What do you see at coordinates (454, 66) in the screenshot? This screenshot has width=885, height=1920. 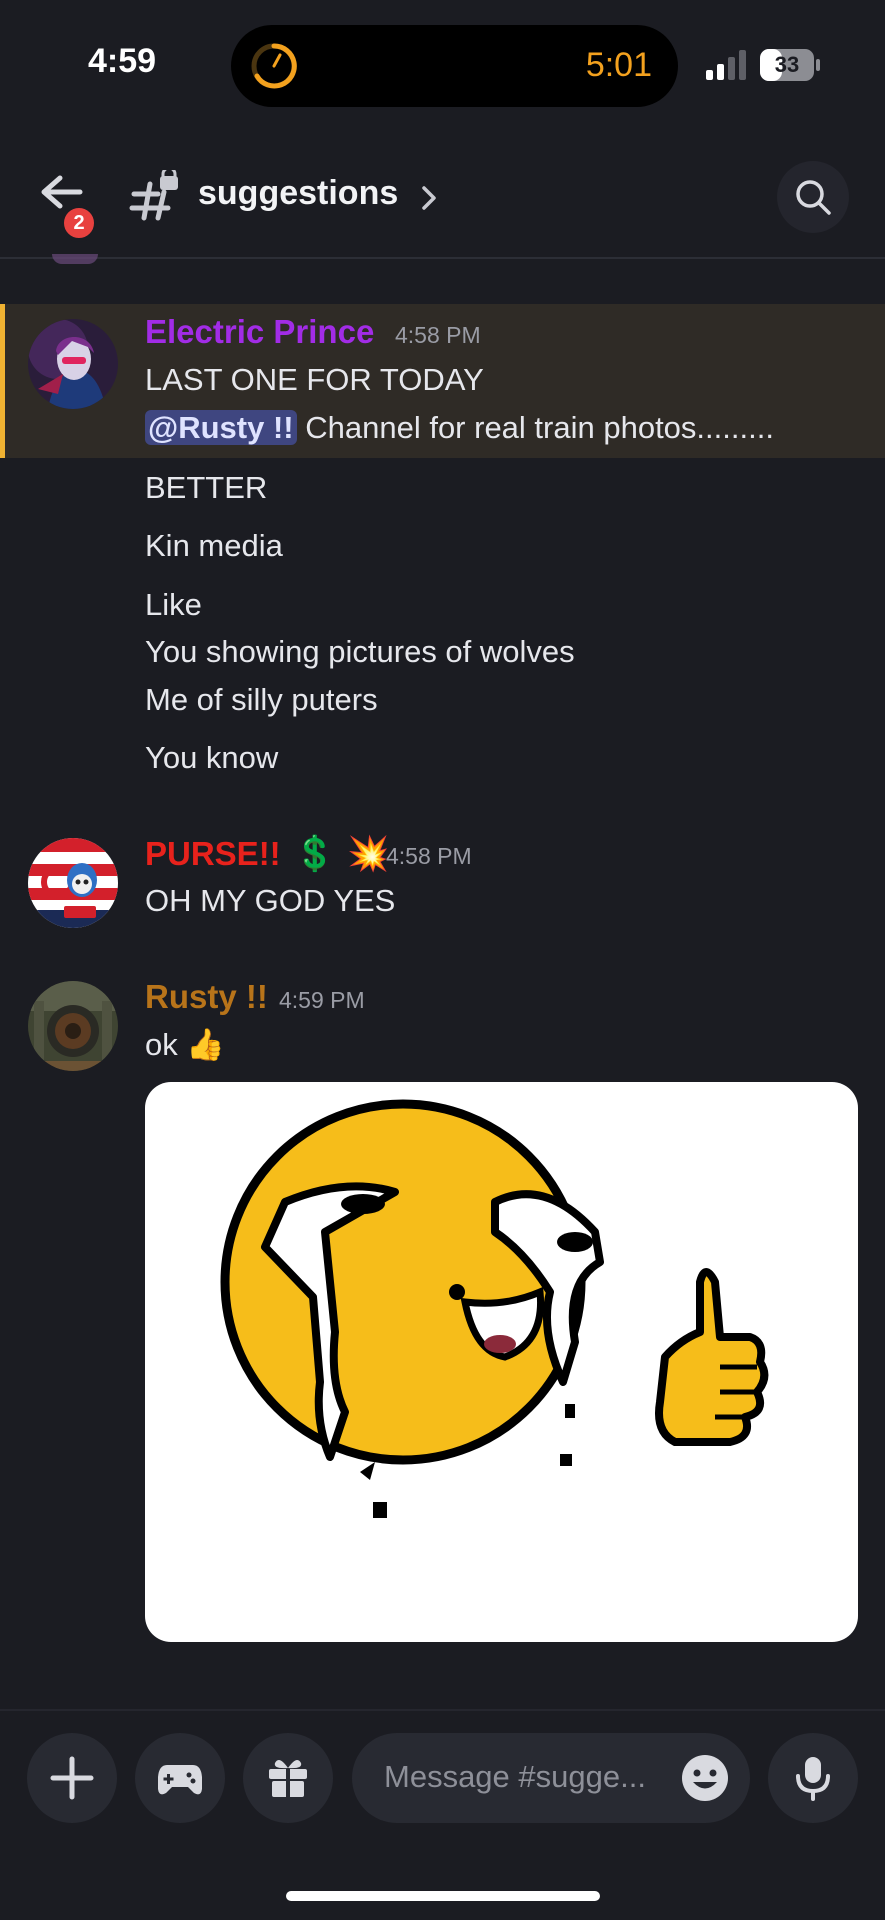 I see `dynamic-island: 5:01` at bounding box center [454, 66].